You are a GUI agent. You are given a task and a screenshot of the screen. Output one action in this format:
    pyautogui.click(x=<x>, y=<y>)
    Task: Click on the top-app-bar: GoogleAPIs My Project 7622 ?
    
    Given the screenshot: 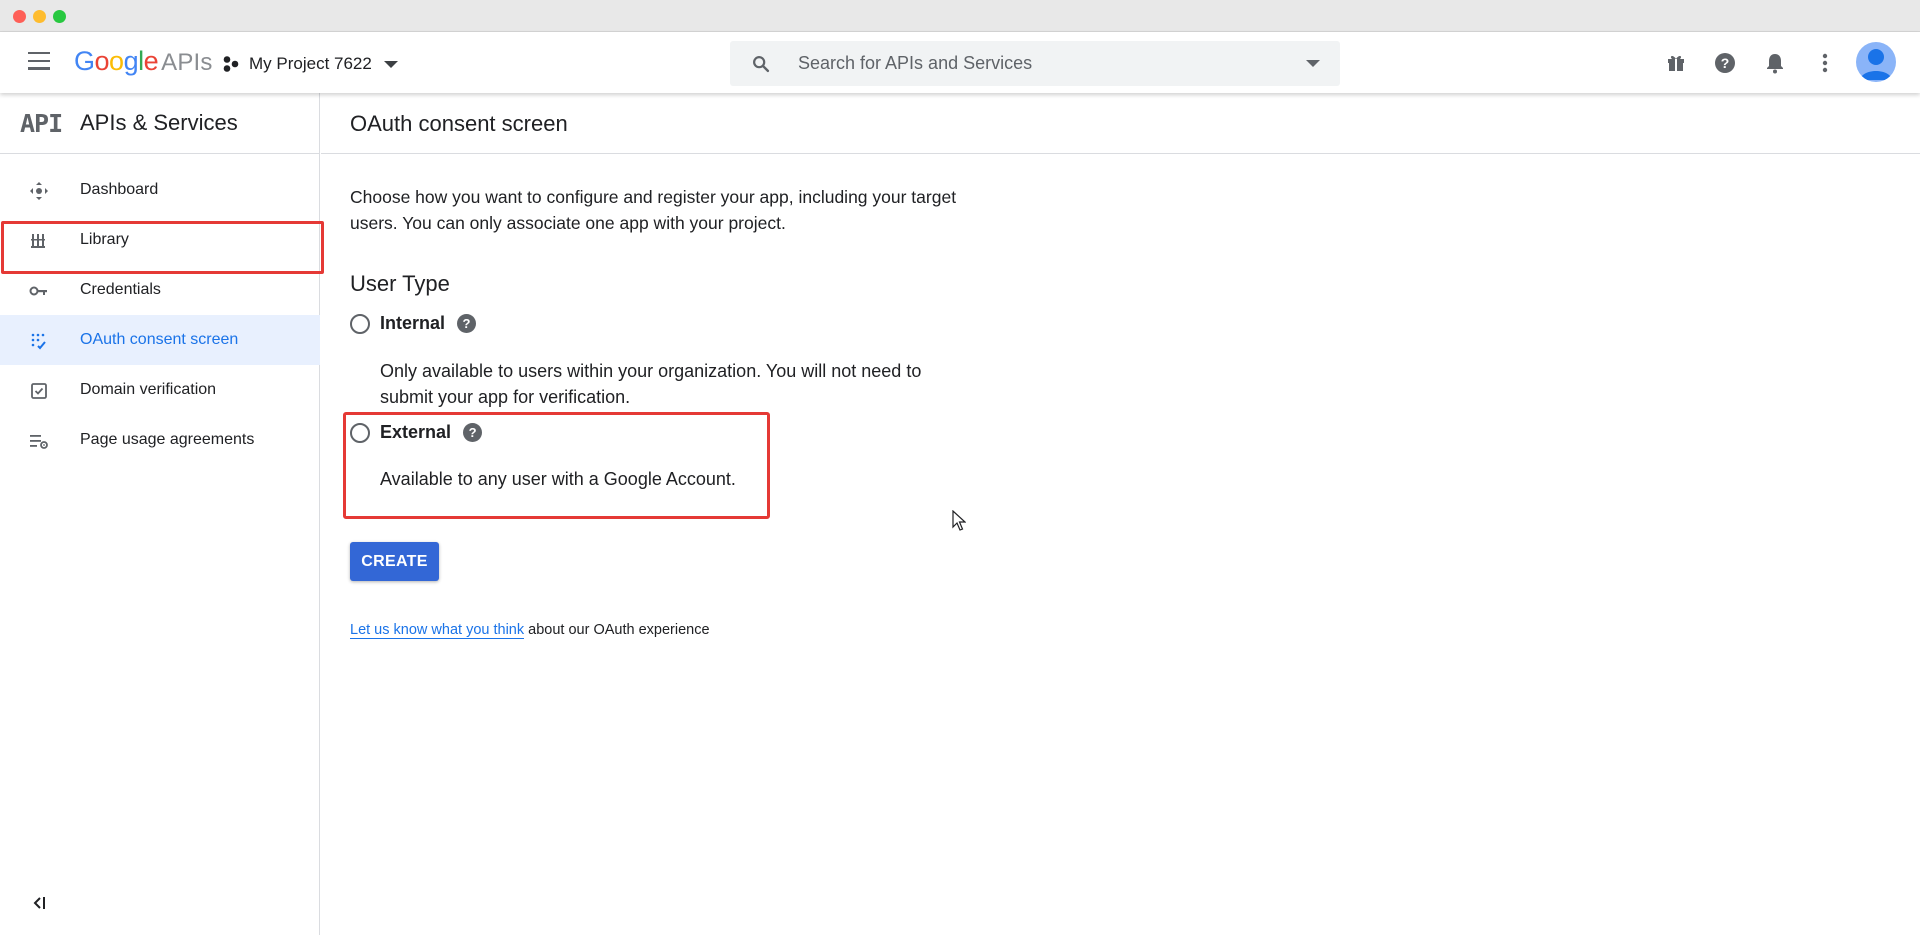 What is the action you would take?
    pyautogui.click(x=960, y=62)
    